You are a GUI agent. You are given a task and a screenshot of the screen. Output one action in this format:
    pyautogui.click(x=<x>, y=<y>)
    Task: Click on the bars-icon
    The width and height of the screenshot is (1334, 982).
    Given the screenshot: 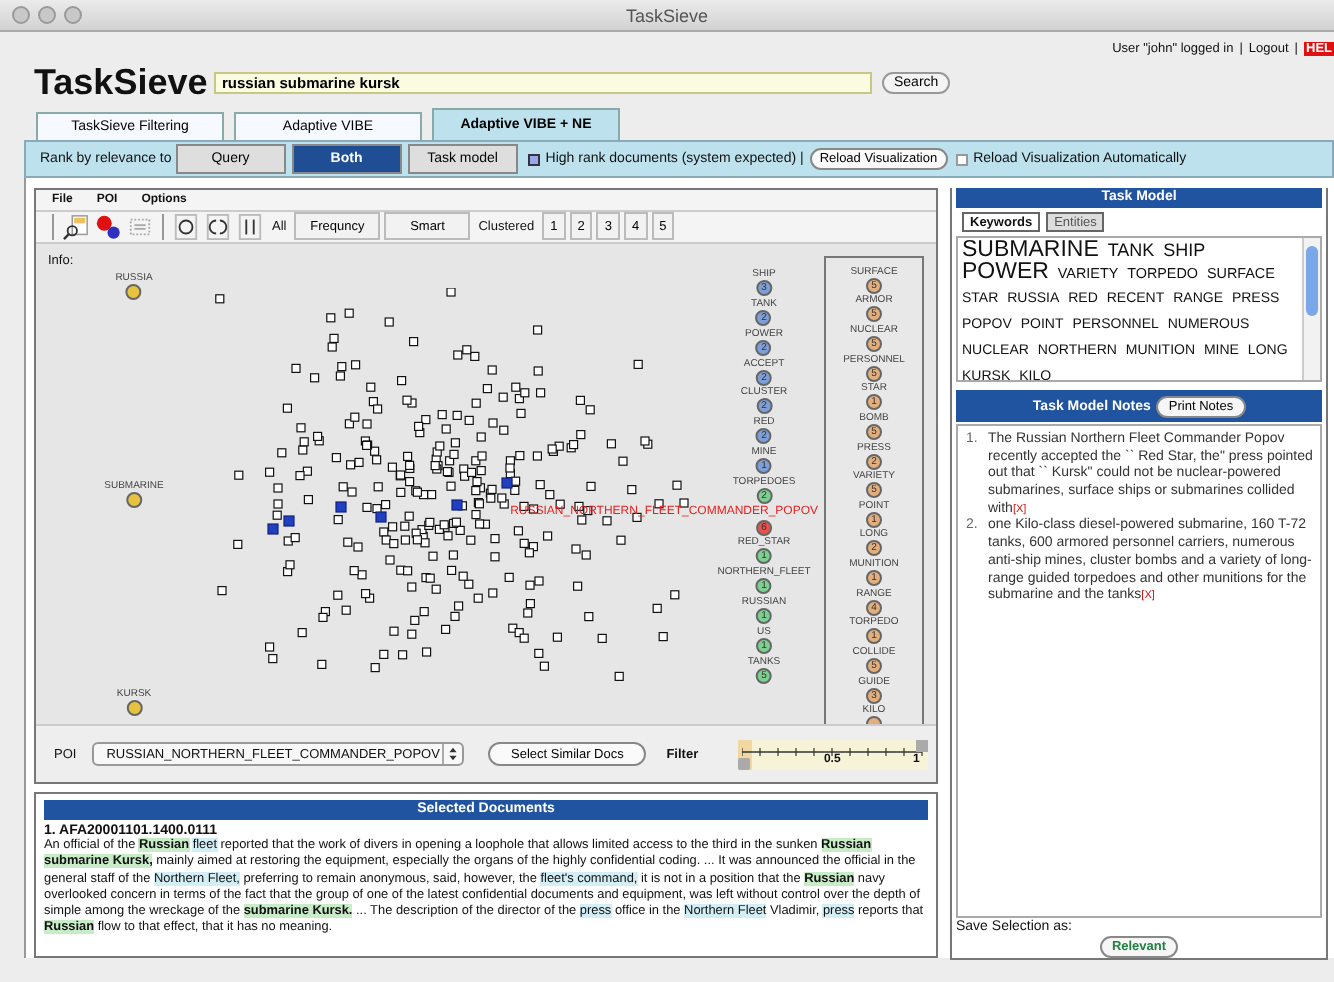 What is the action you would take?
    pyautogui.click(x=250, y=226)
    